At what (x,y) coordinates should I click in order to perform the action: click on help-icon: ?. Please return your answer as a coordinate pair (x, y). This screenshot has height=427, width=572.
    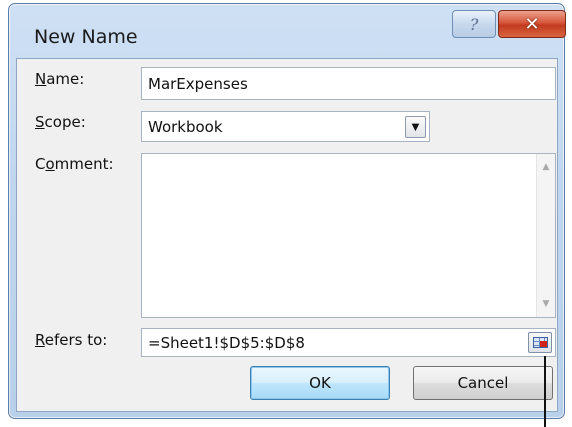
    Looking at the image, I should click on (474, 24).